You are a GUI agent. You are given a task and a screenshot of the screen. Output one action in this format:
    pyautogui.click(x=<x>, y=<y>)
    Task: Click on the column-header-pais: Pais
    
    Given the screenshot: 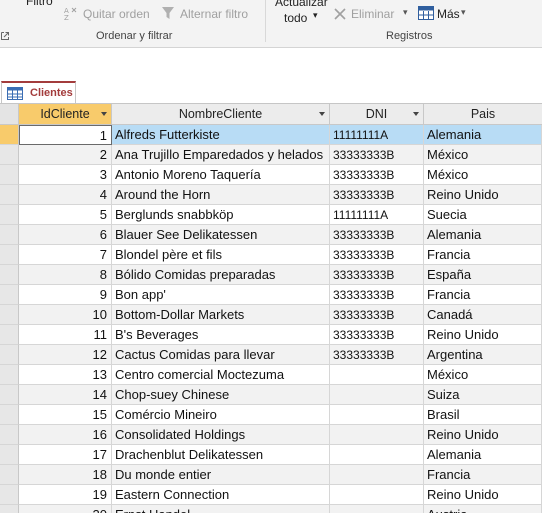 What is the action you would take?
    pyautogui.click(x=483, y=114)
    